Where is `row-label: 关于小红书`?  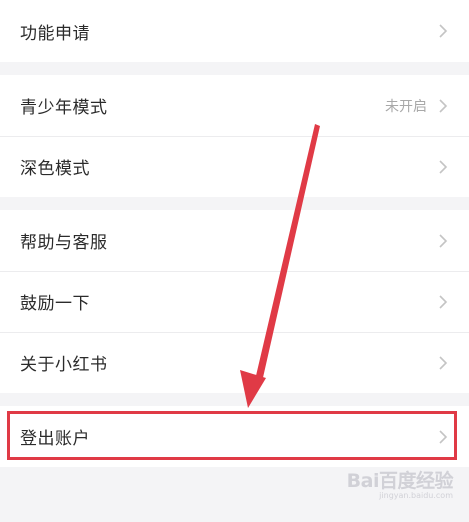
row-label: 关于小红书 is located at coordinates (64, 365).